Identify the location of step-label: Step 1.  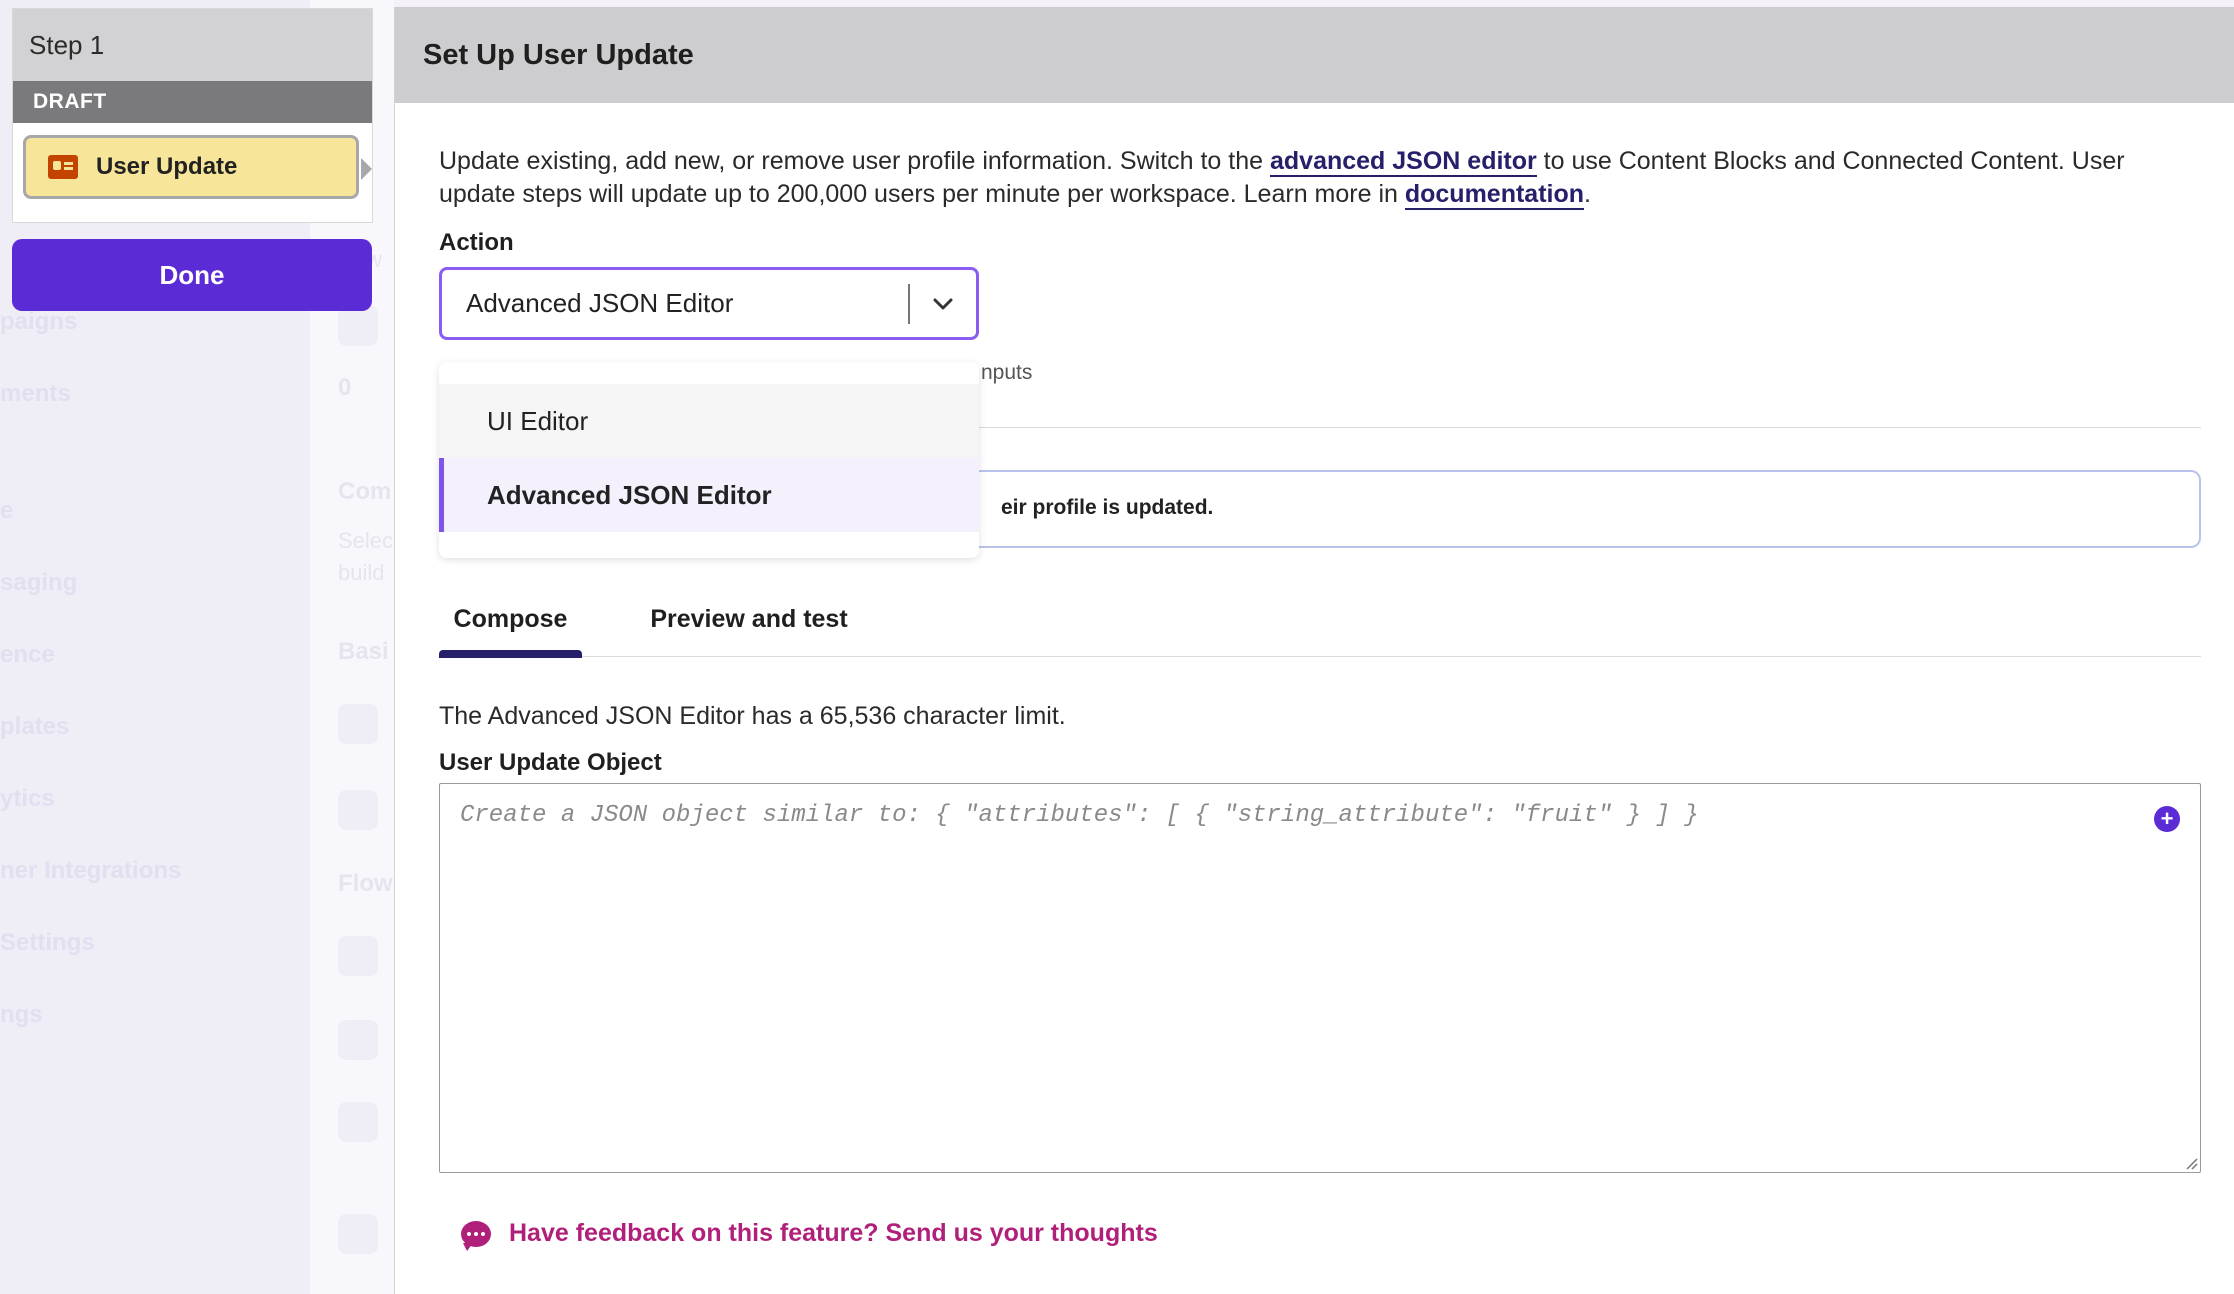
(192, 45).